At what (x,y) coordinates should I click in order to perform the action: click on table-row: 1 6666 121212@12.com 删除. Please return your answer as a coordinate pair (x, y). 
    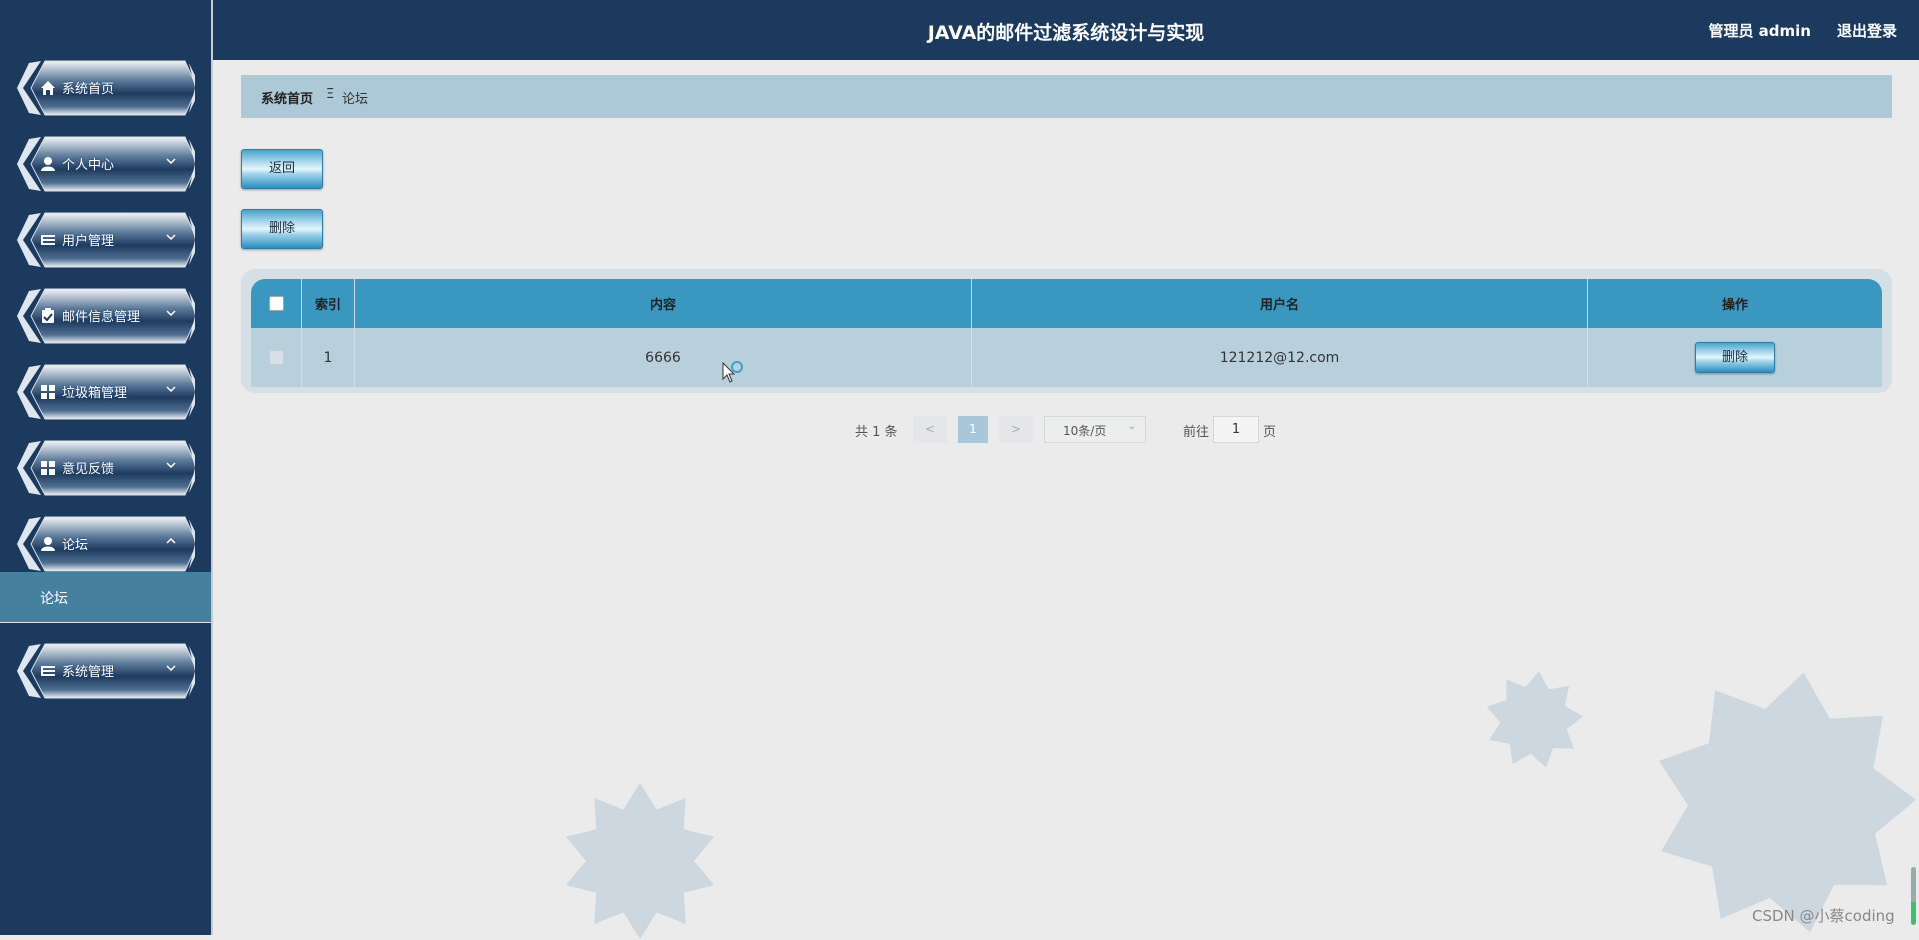
    Looking at the image, I should click on (1066, 357).